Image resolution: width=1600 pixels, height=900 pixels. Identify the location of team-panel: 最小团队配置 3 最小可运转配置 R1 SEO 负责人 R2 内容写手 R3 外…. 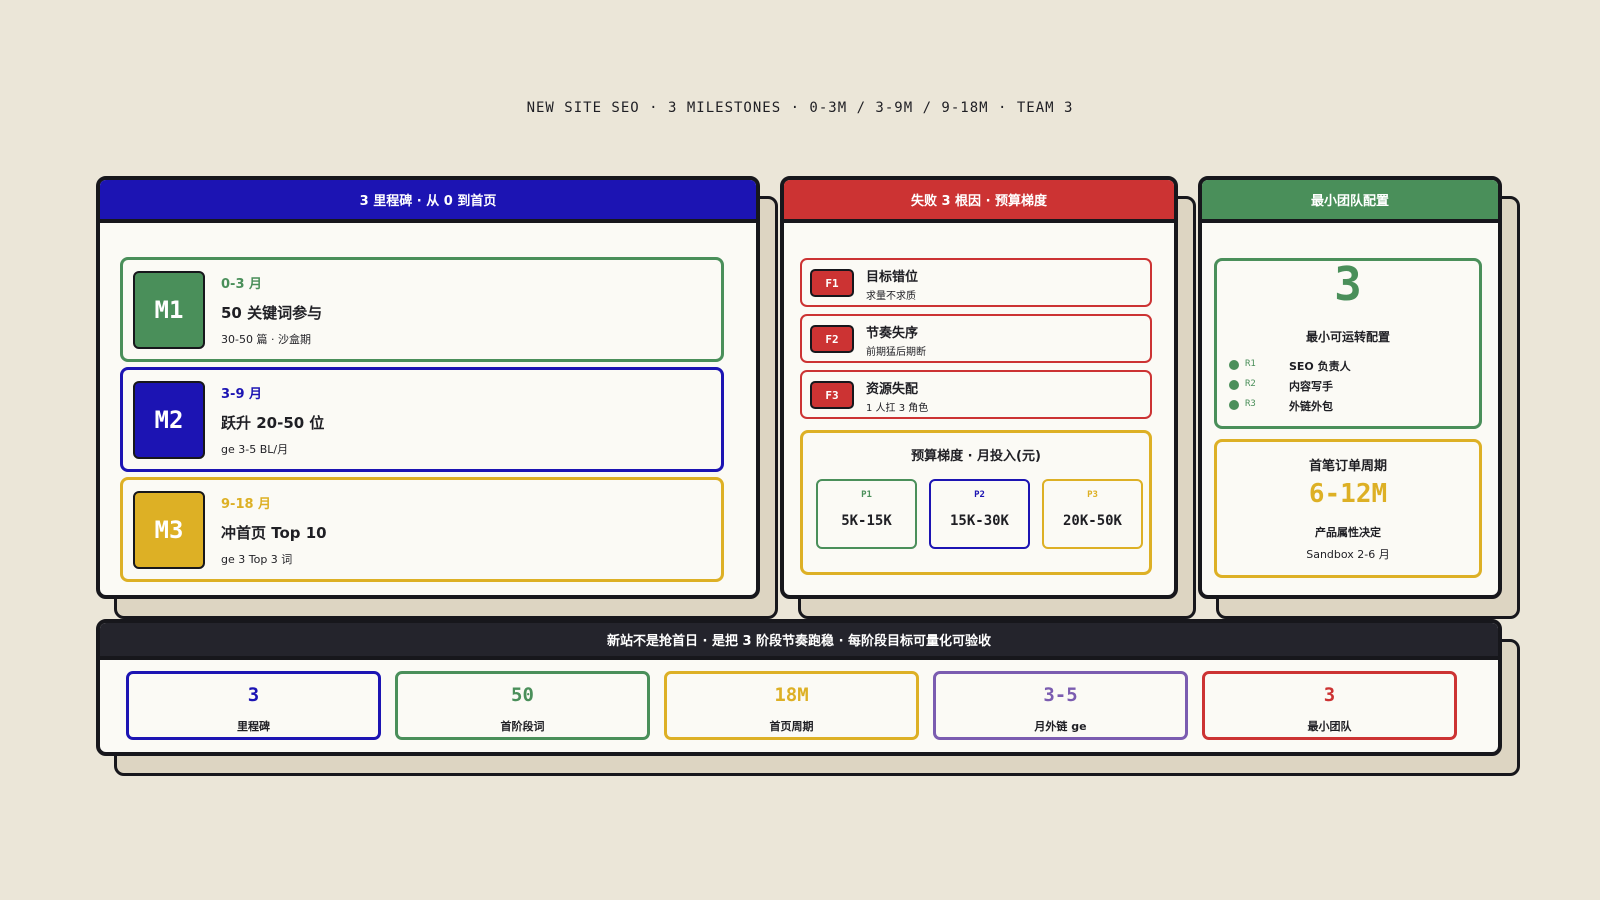
(1359, 397).